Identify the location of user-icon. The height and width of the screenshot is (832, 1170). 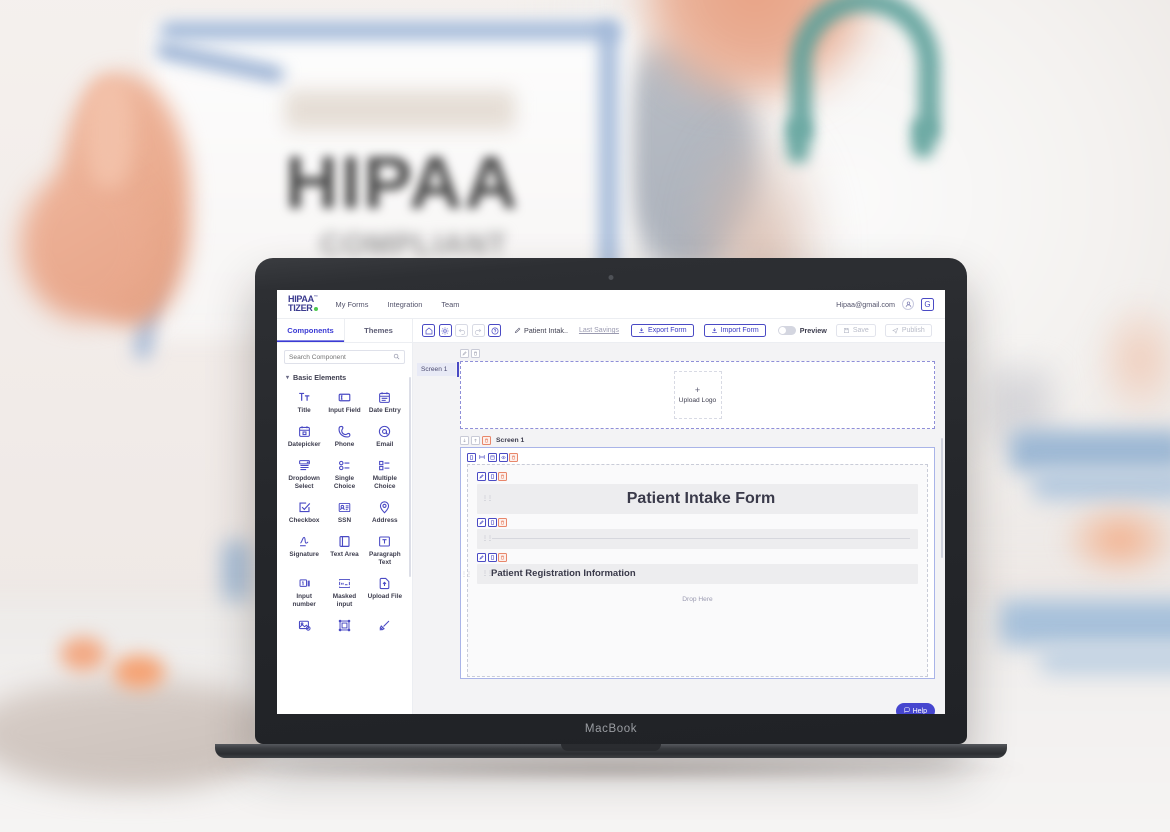
(908, 304).